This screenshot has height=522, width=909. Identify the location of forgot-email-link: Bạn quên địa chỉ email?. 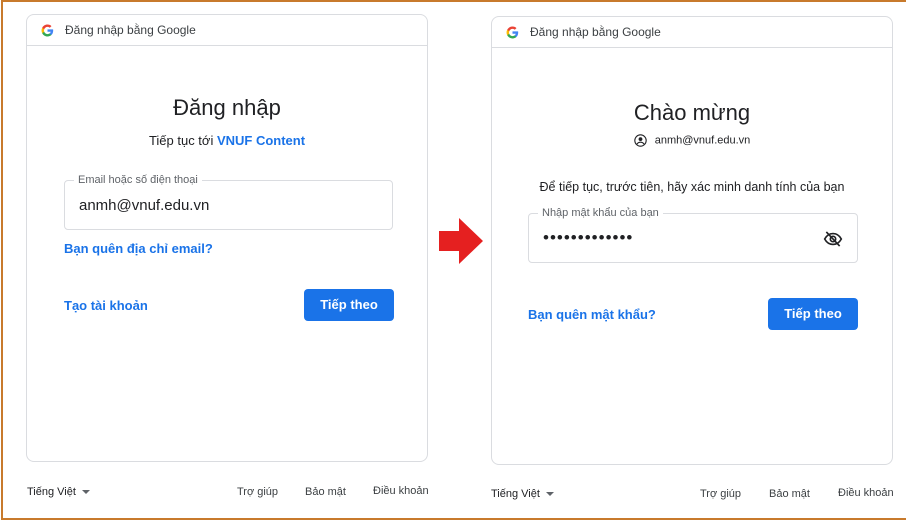
(138, 248).